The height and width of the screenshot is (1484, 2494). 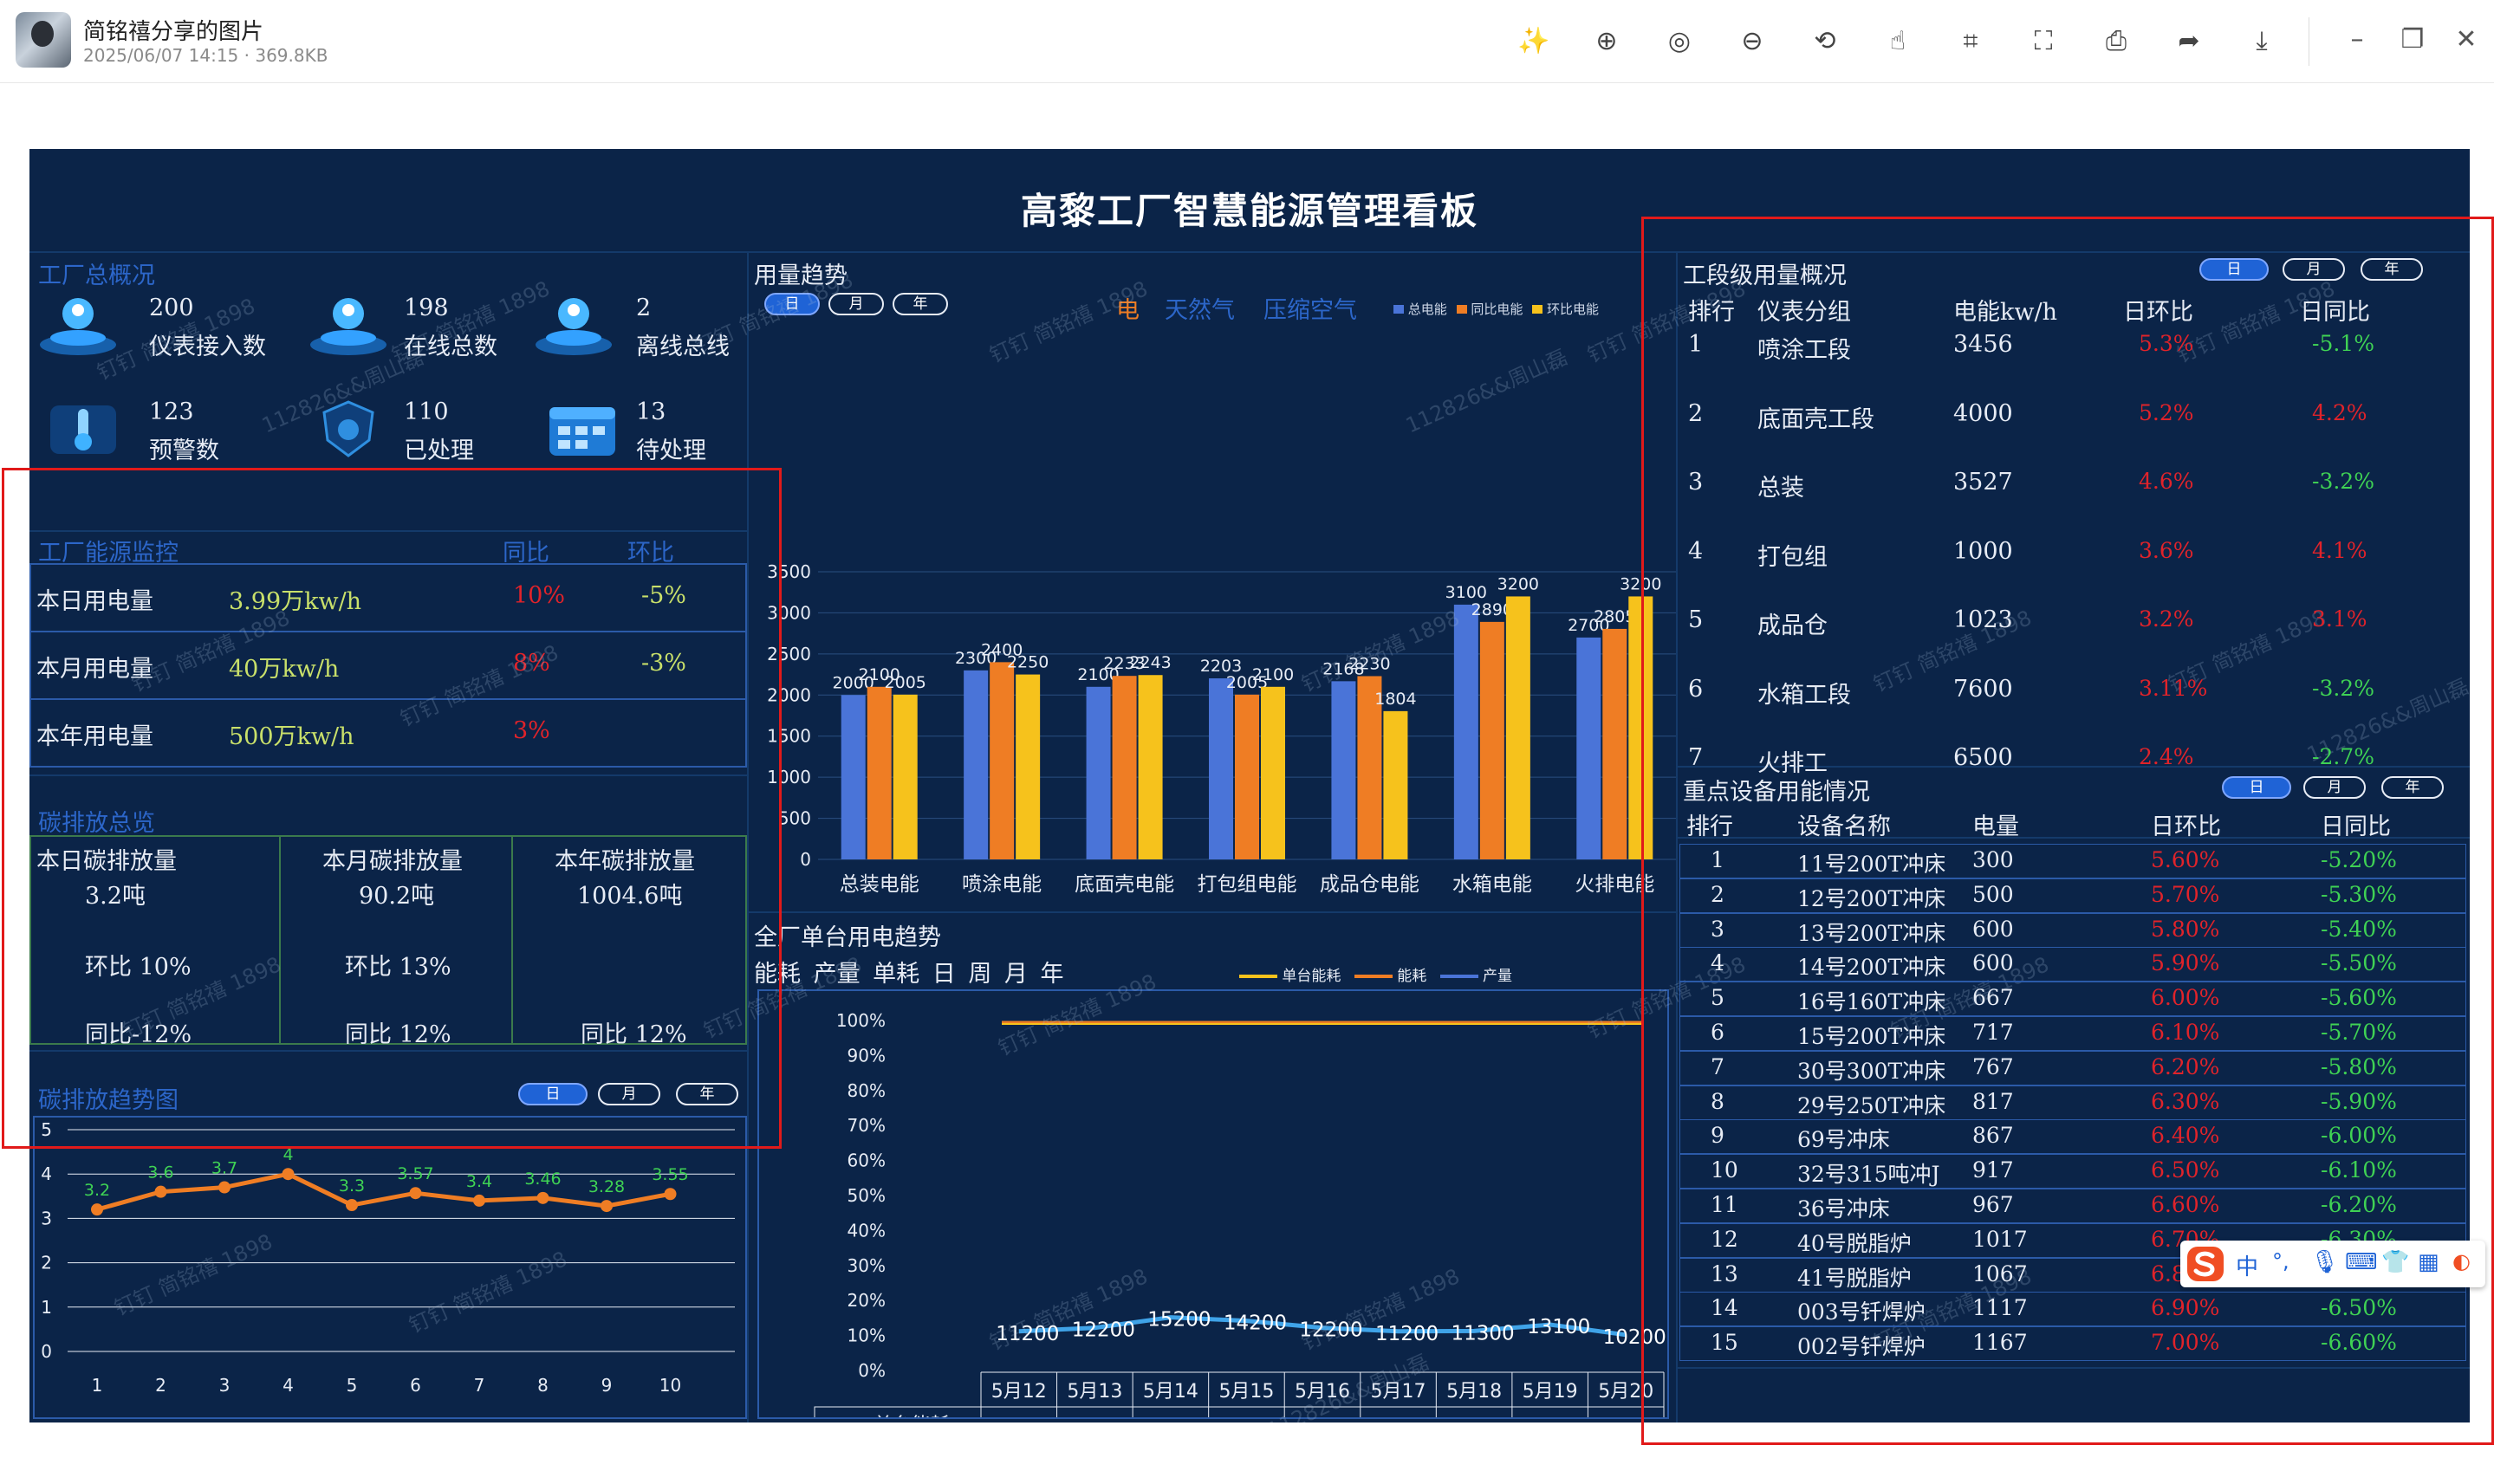 I want to click on y-tick-label: 40%, so click(x=867, y=1230).